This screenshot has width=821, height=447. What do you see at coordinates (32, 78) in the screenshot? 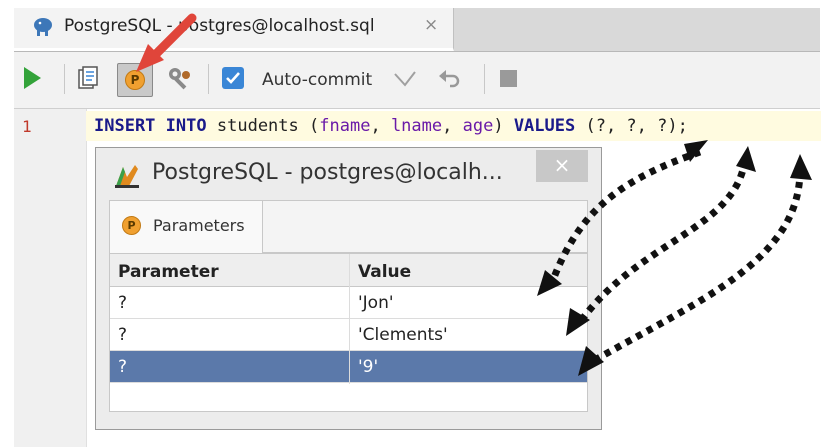
I see `execute-icon` at bounding box center [32, 78].